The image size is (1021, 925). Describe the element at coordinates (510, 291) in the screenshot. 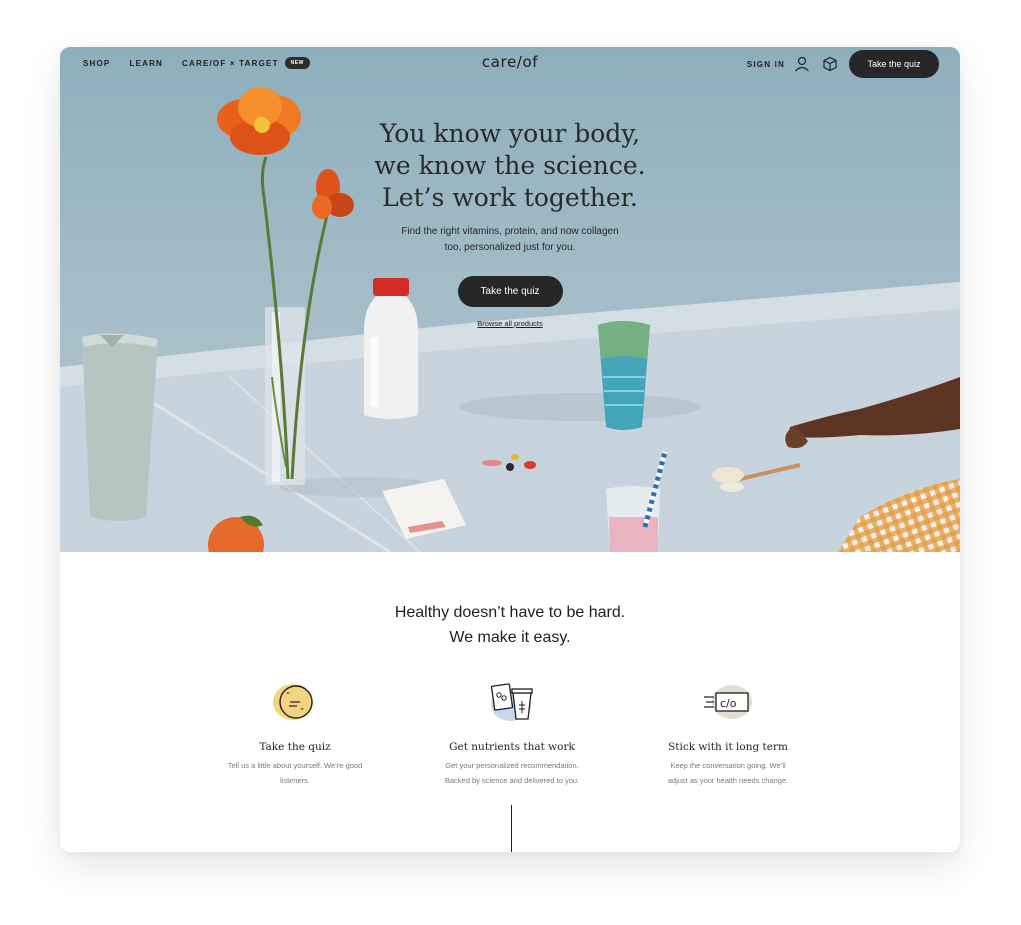

I see `hero-take-quiz-button: Take the quiz` at that location.